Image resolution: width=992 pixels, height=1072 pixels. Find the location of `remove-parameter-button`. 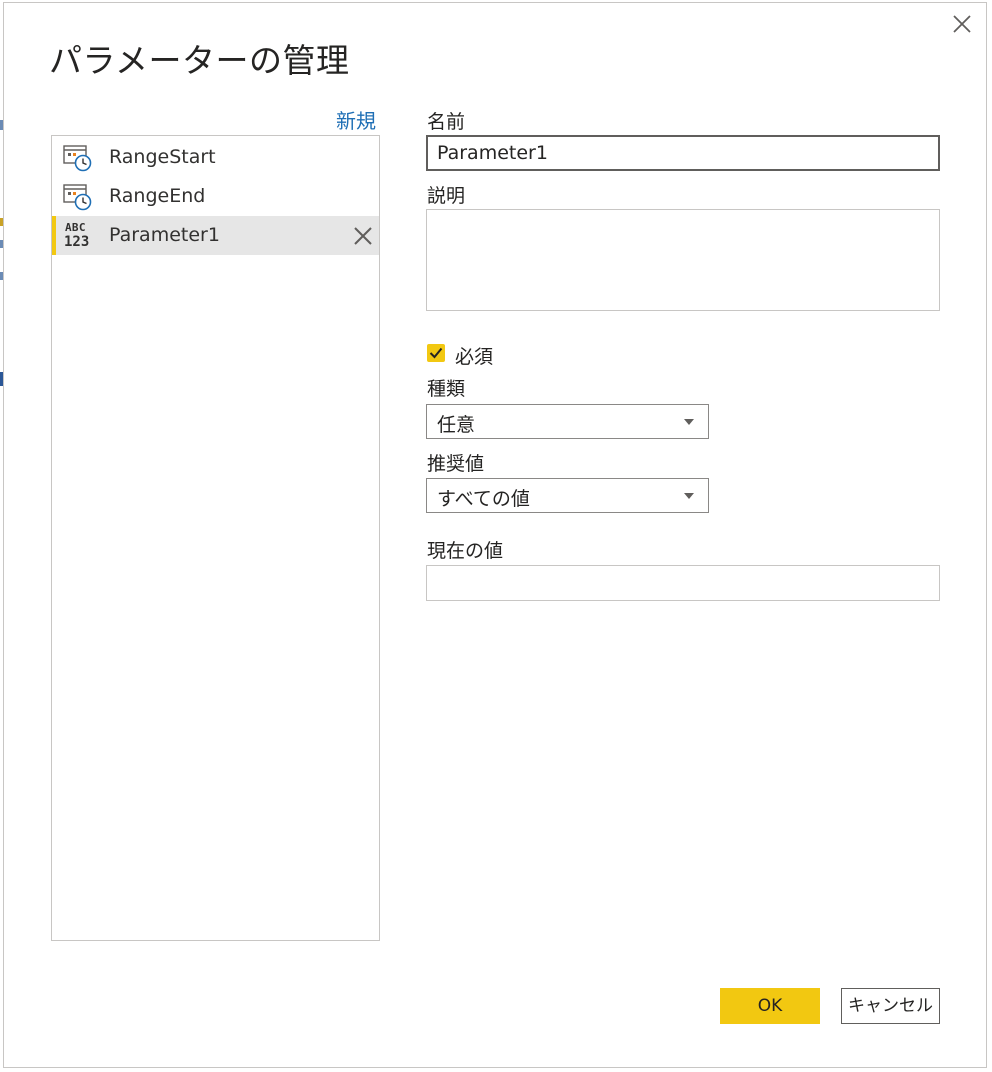

remove-parameter-button is located at coordinates (363, 236).